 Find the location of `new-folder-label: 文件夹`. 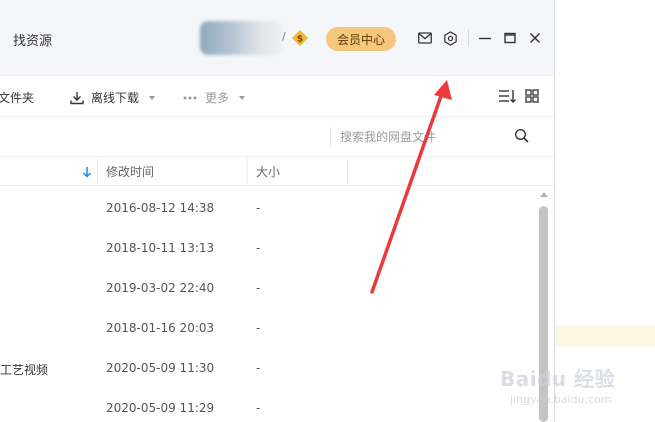

new-folder-label: 文件夹 is located at coordinates (17, 98).